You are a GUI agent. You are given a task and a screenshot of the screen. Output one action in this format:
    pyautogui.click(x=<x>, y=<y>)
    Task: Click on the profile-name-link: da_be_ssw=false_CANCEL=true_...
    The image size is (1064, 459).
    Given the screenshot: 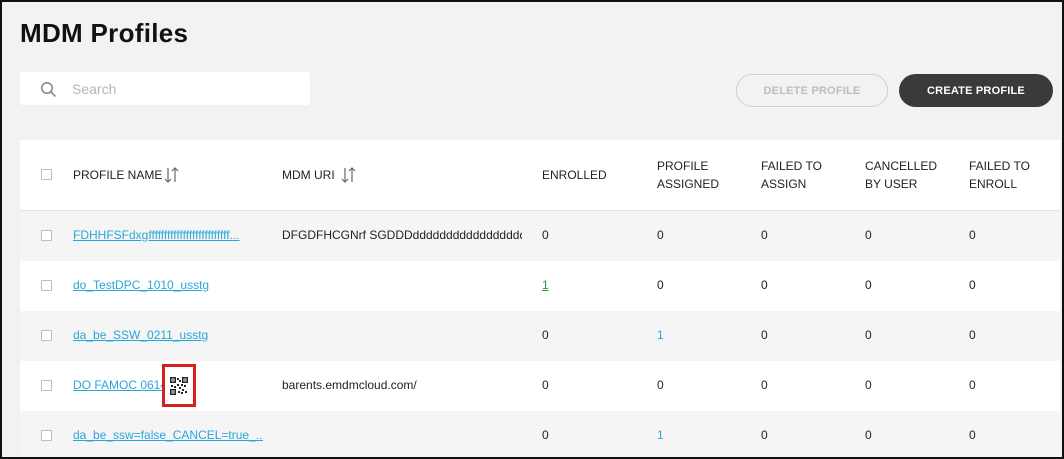 What is the action you would take?
    pyautogui.click(x=168, y=435)
    